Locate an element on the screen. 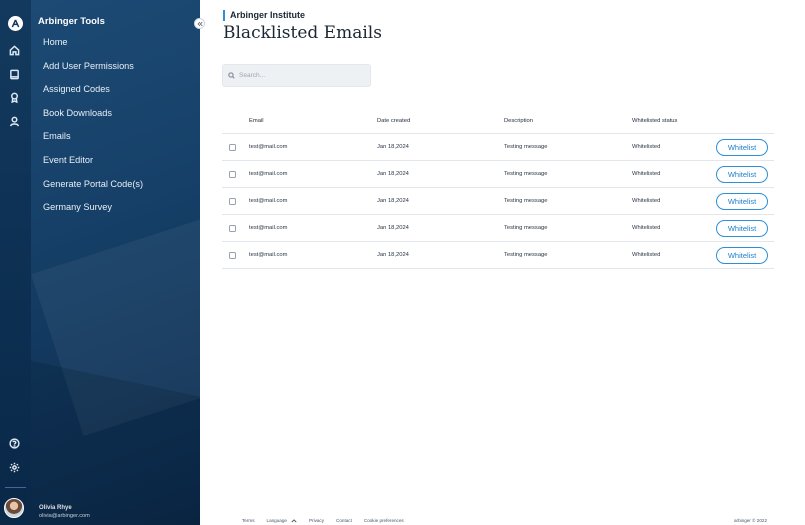 This screenshot has width=805, height=525. search-icon is located at coordinates (231, 75).